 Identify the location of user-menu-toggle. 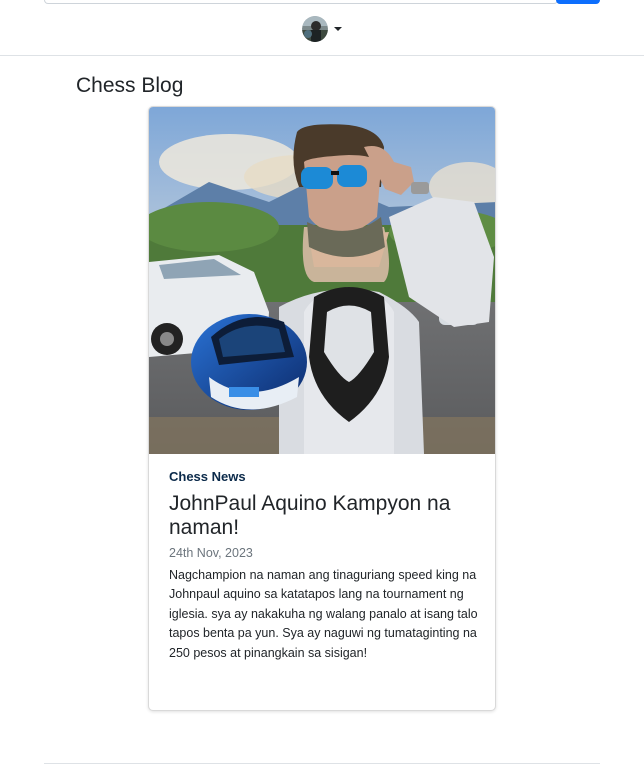
(322, 29).